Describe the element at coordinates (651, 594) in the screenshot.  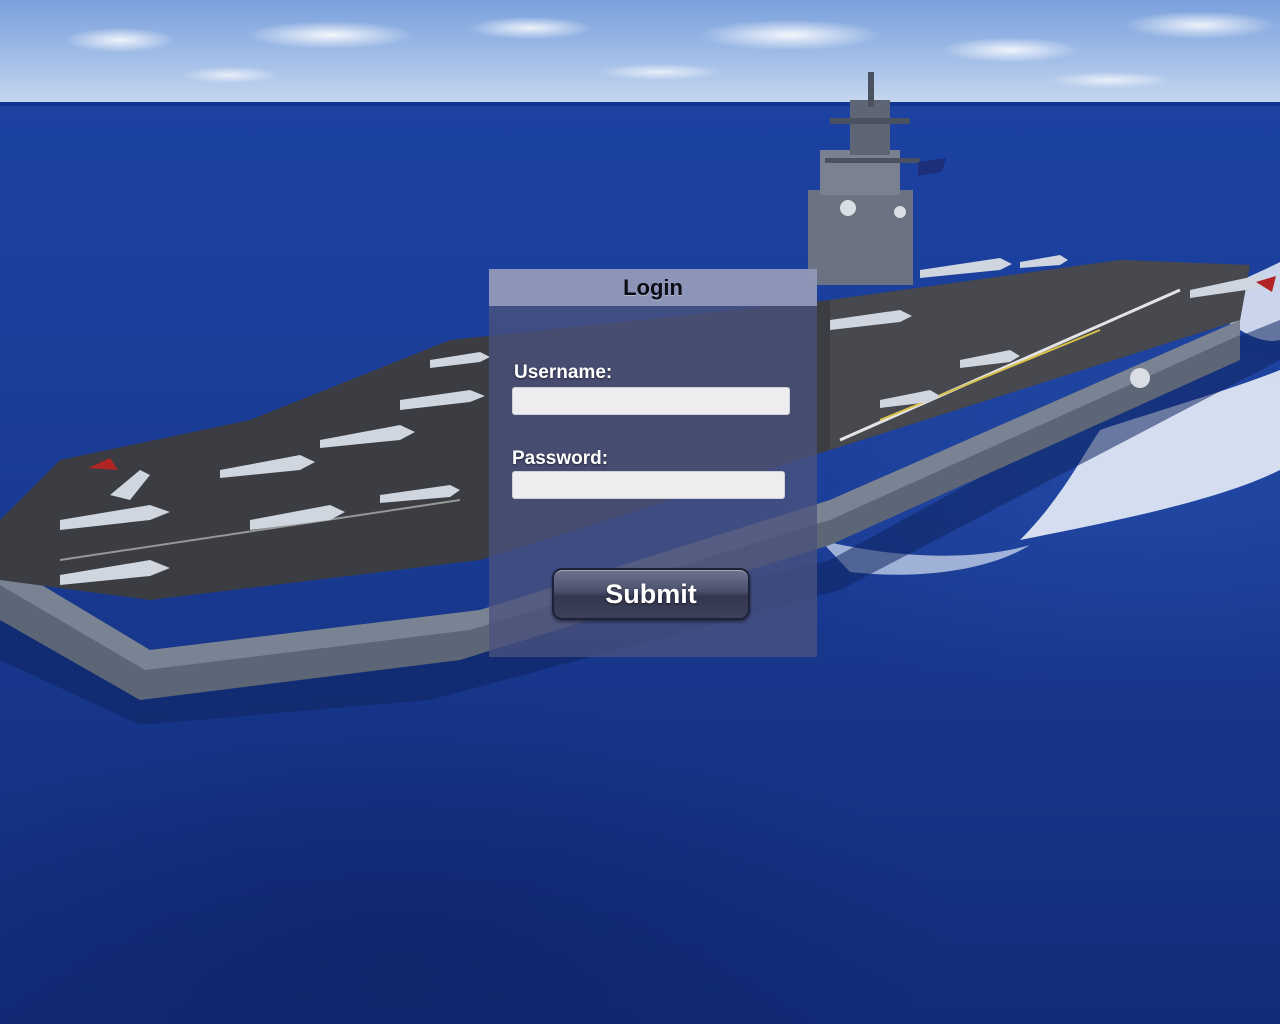
I see `submit-button: Submit` at that location.